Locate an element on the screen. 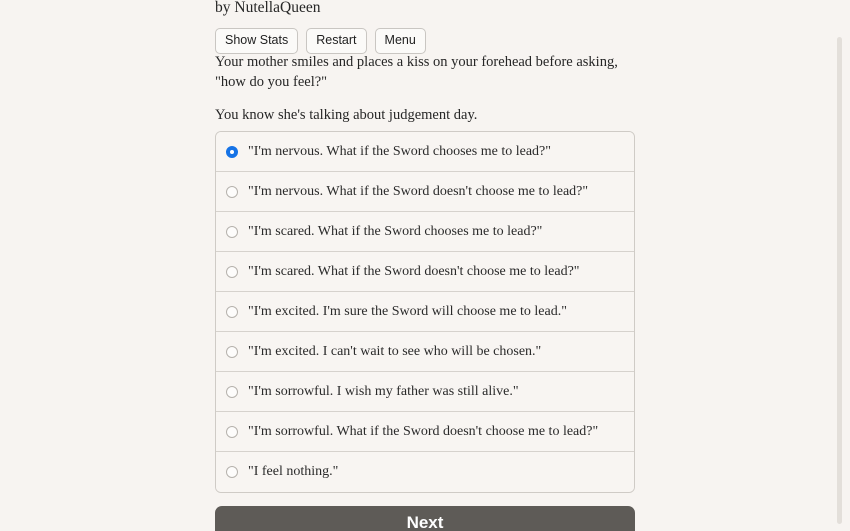  show-stats-button: Show Stats is located at coordinates (257, 41).